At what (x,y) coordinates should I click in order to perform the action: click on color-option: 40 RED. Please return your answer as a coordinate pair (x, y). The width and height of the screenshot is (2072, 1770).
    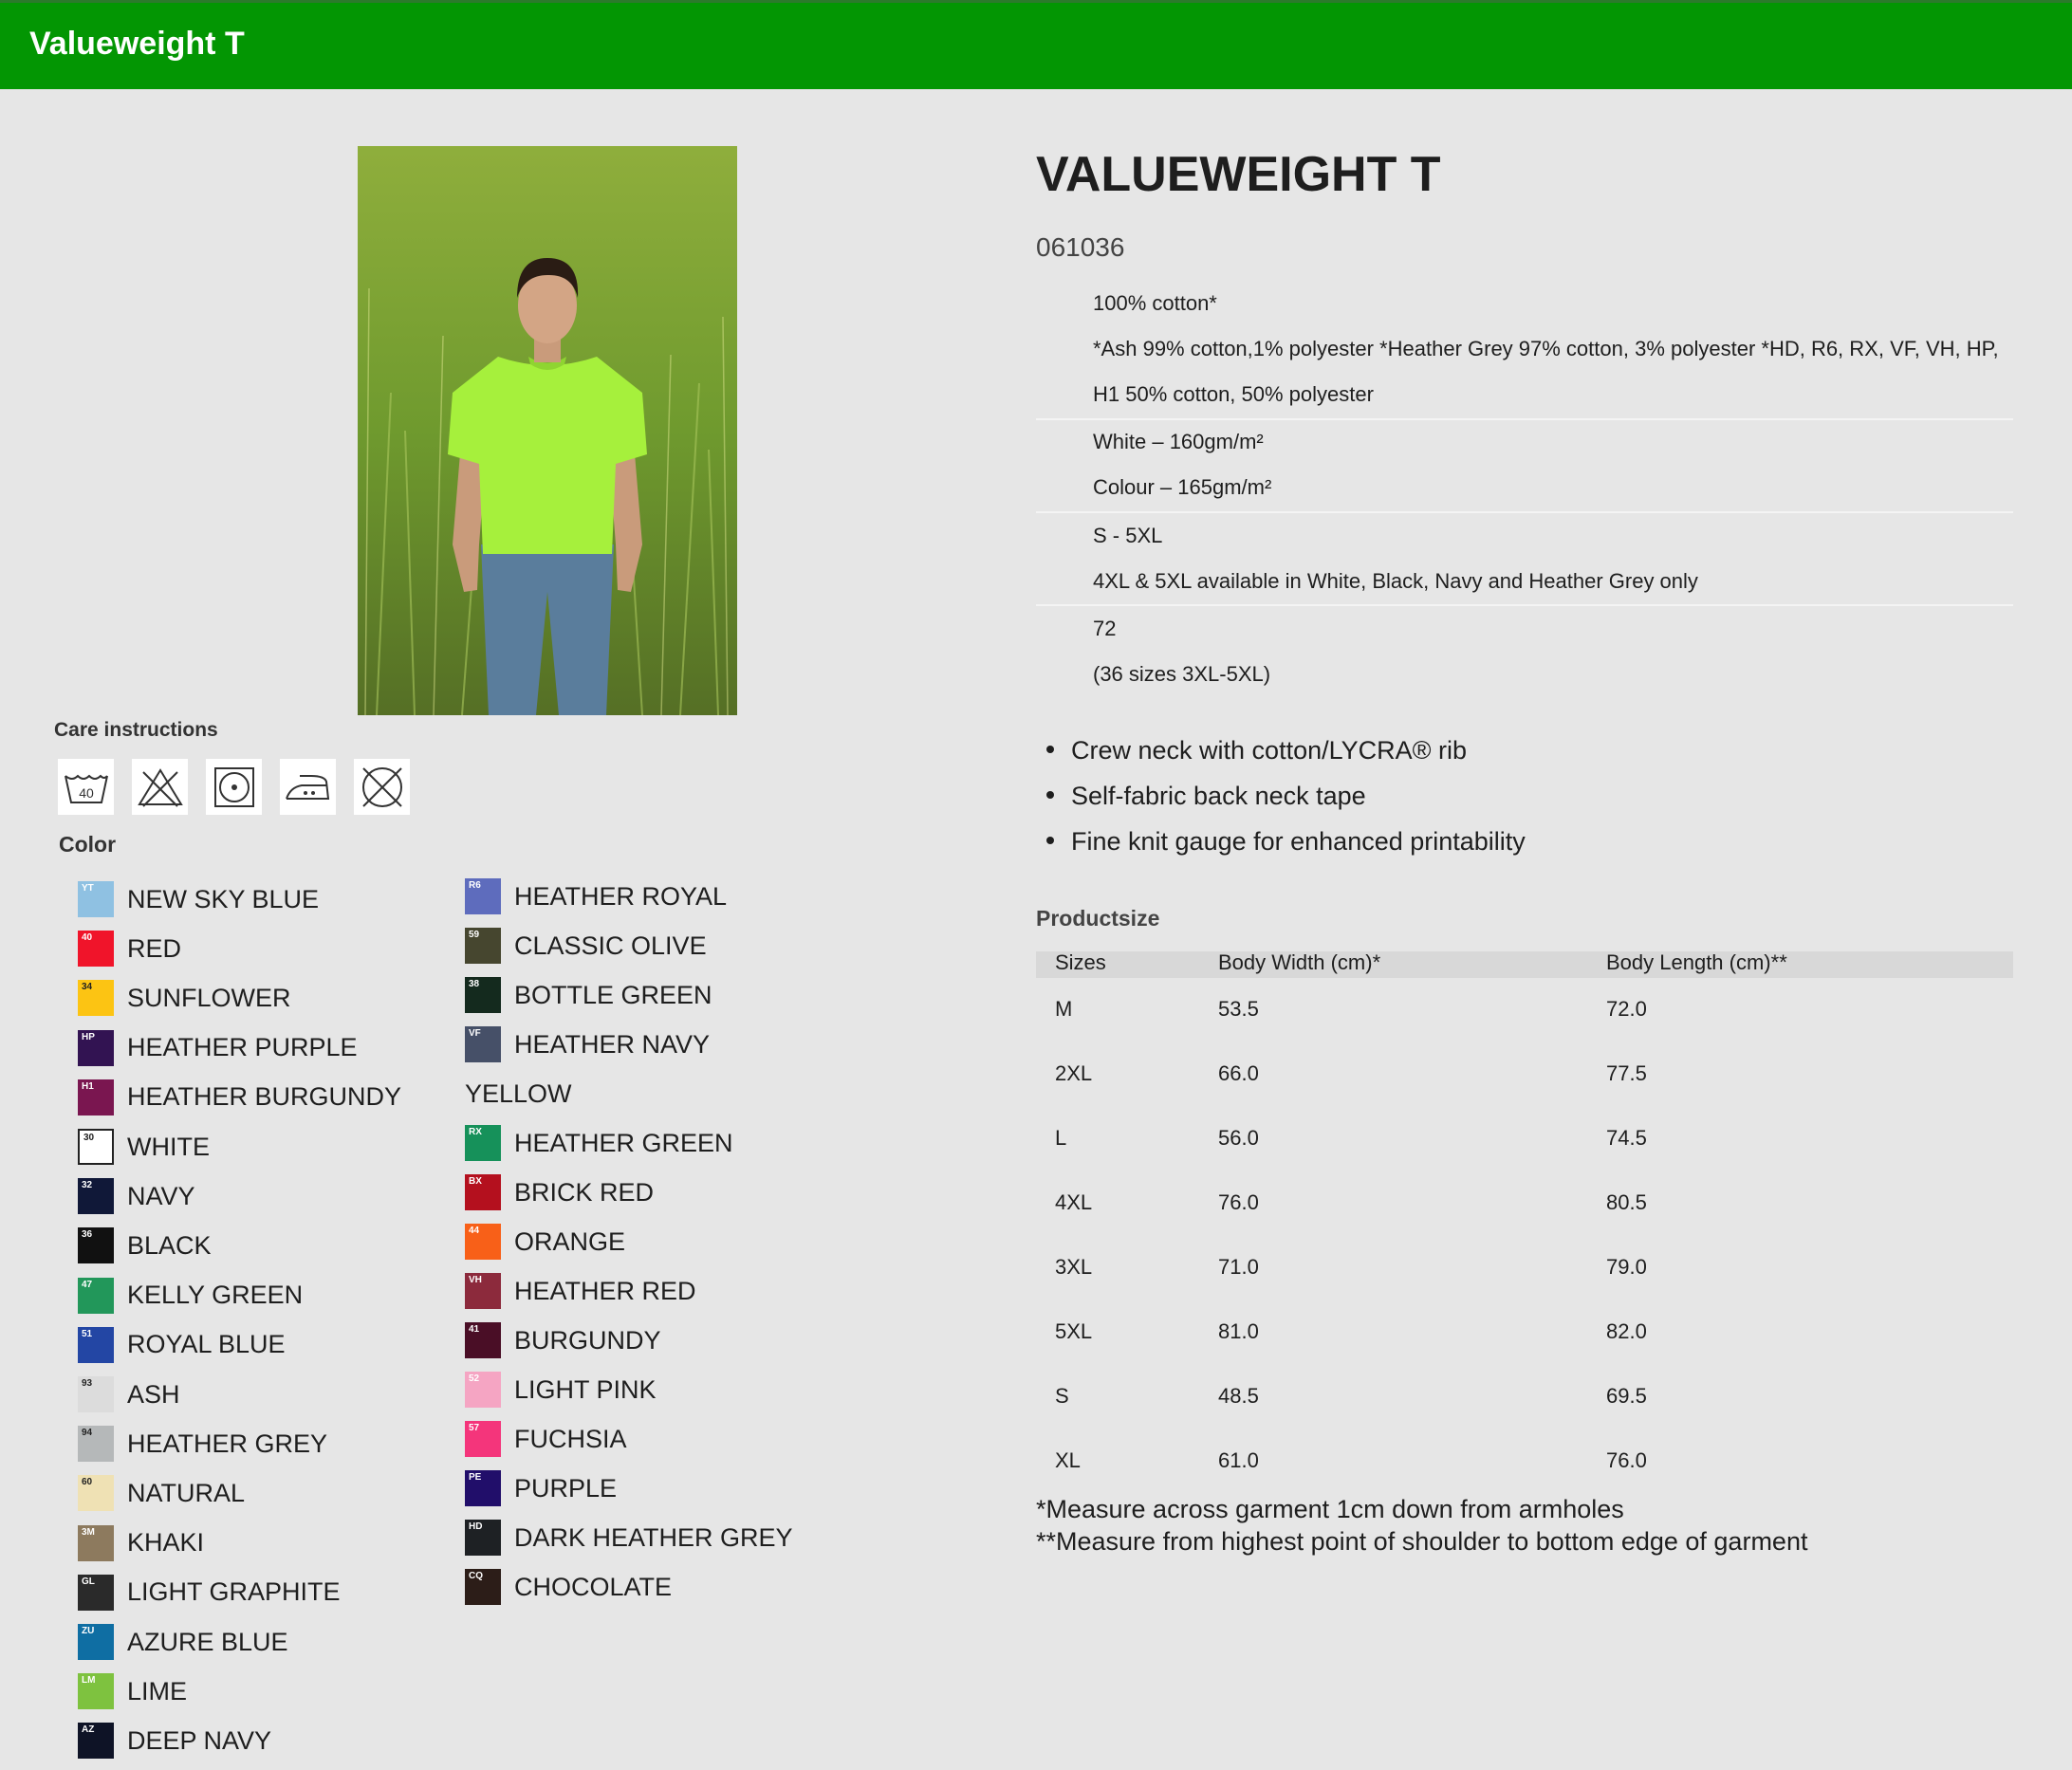
    Looking at the image, I should click on (129, 949).